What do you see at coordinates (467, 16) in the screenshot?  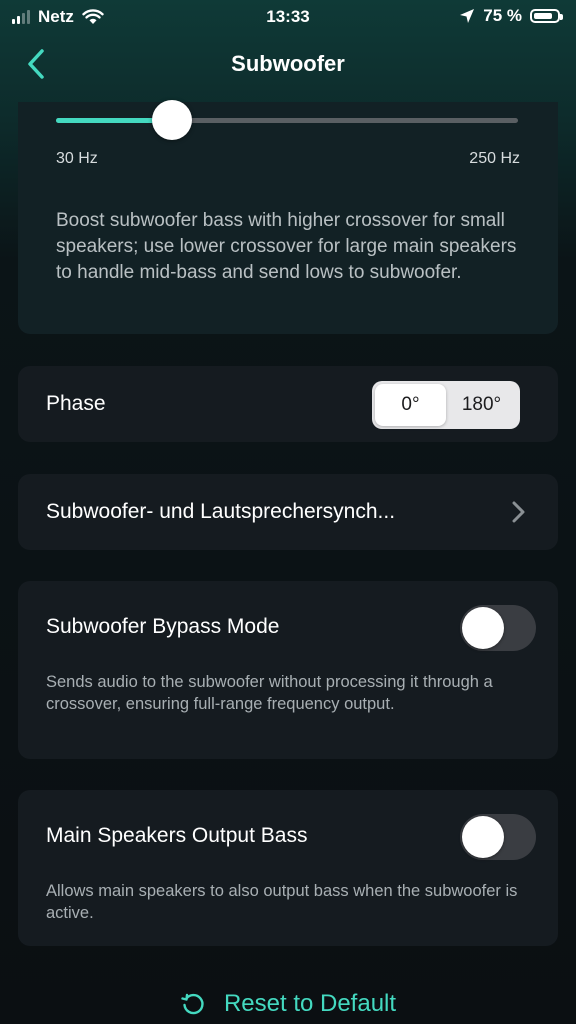 I see `location-arrow-icon` at bounding box center [467, 16].